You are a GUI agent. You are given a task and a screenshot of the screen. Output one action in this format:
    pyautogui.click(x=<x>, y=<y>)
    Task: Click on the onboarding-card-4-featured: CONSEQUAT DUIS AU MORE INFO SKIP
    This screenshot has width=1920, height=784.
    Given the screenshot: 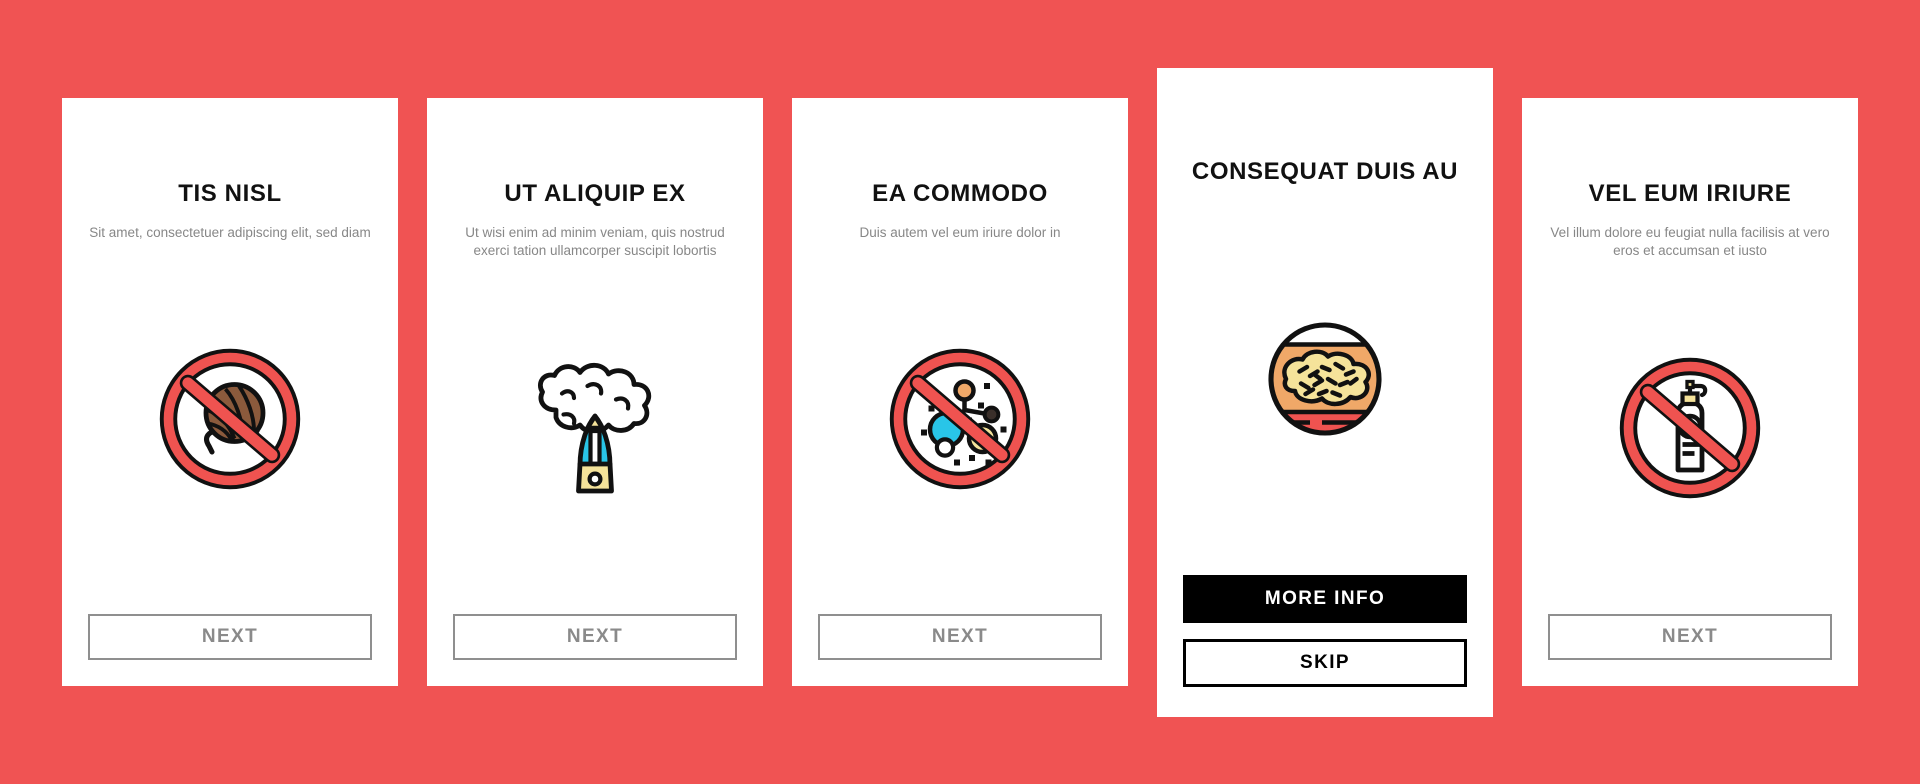 What is the action you would take?
    pyautogui.click(x=1325, y=392)
    